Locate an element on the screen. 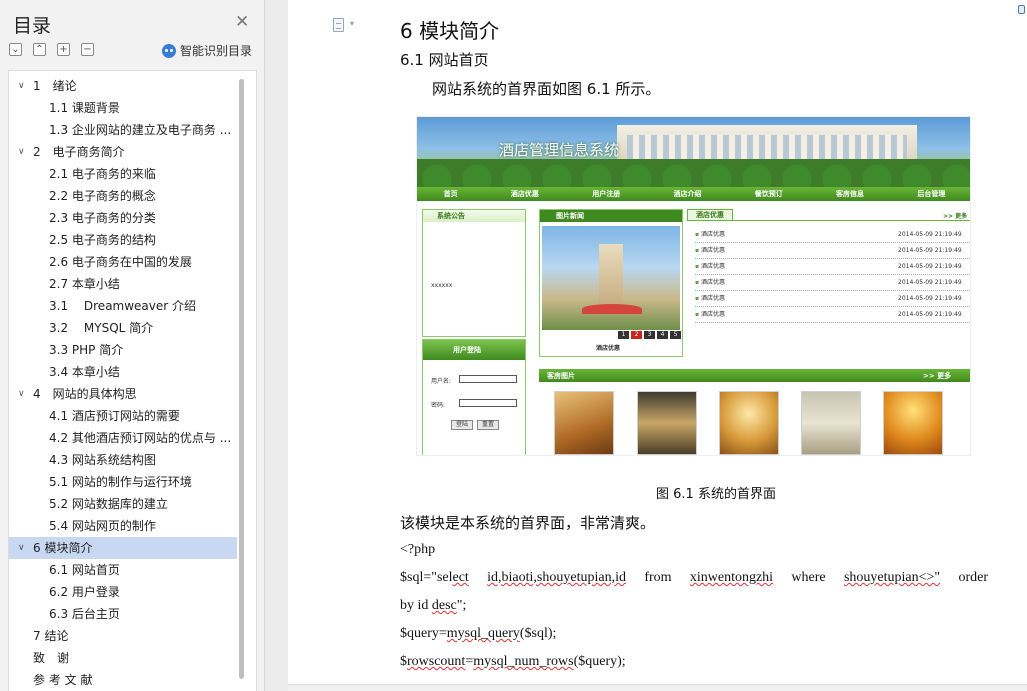  site-navbar: 首页 酒店优惠 用户注册 酒店介绍 餐饮预订 客房信息 后台管理 is located at coordinates (693, 194).